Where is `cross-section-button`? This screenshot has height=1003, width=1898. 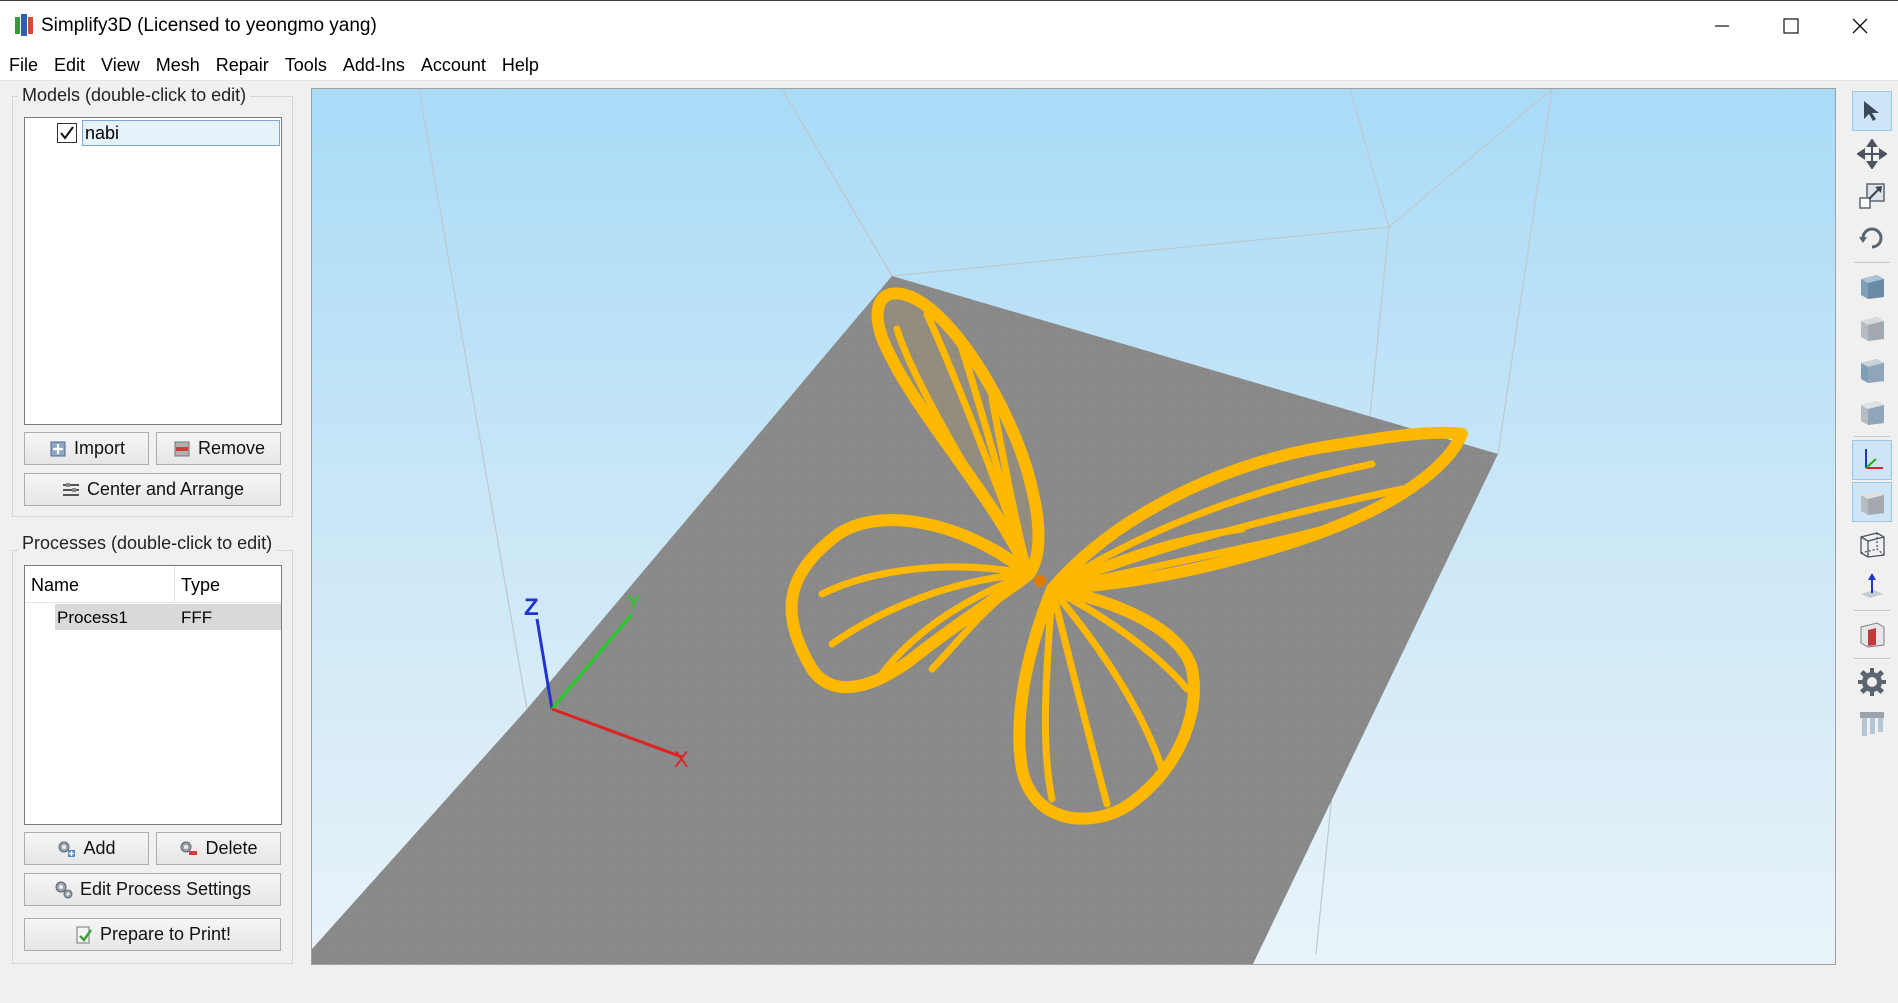 cross-section-button is located at coordinates (1872, 634).